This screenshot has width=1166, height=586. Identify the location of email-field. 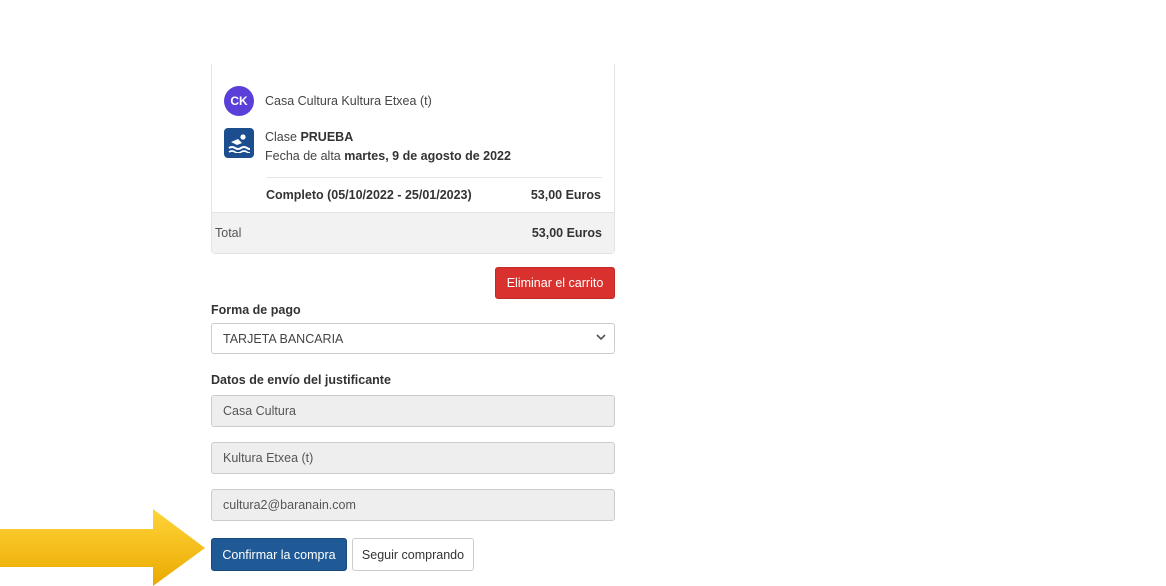
(413, 505).